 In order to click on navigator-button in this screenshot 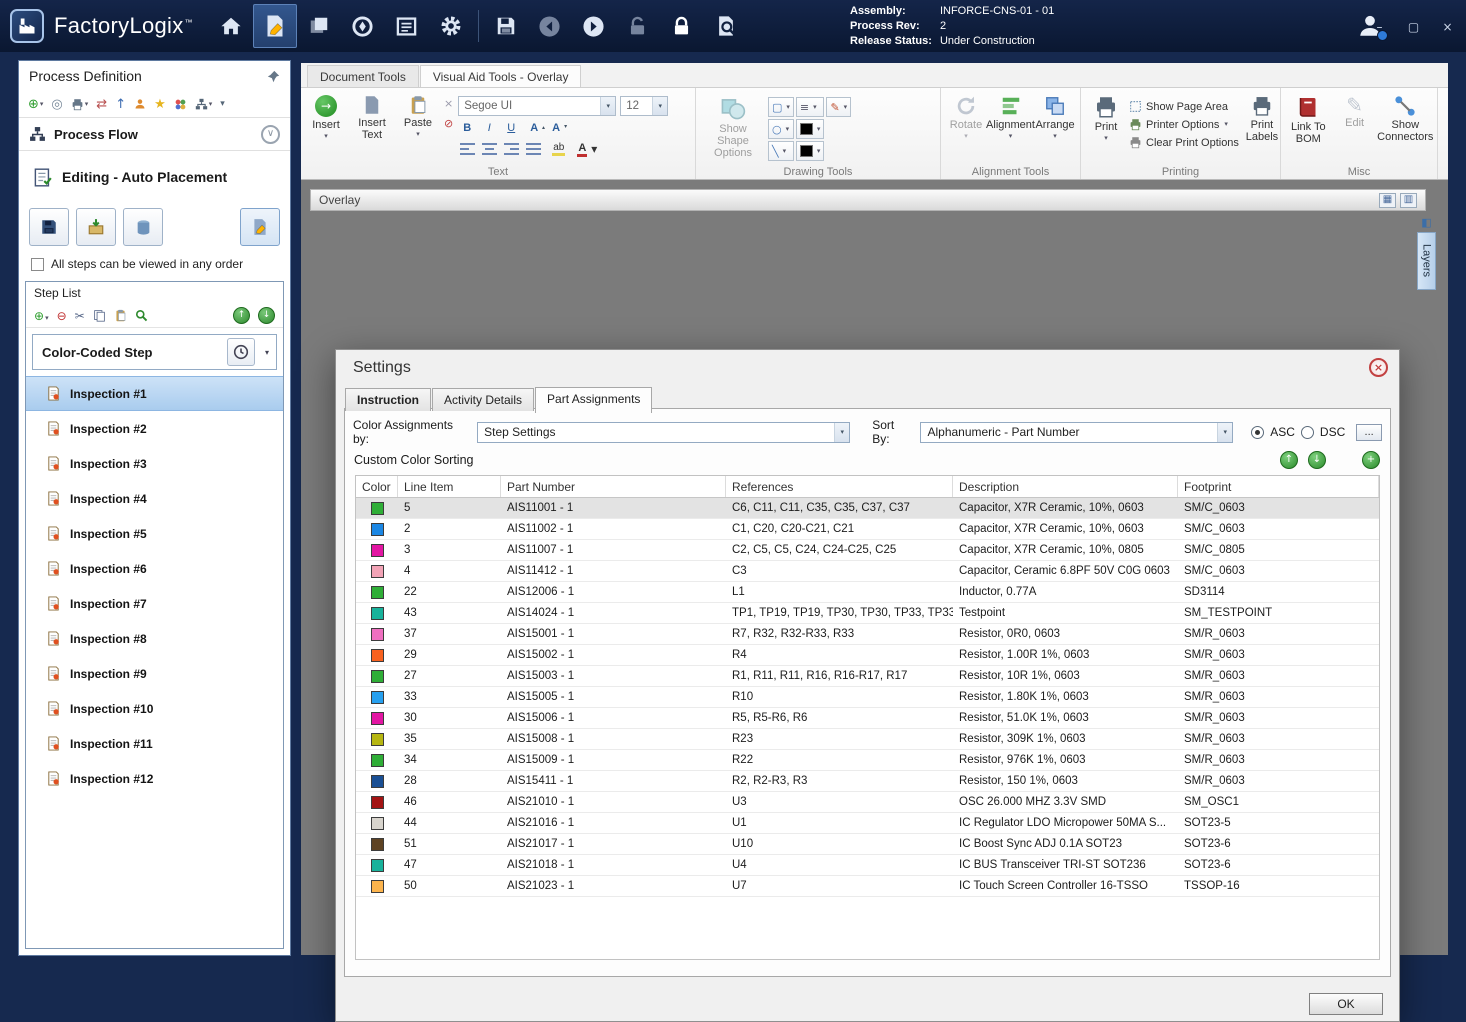, I will do `click(363, 26)`.